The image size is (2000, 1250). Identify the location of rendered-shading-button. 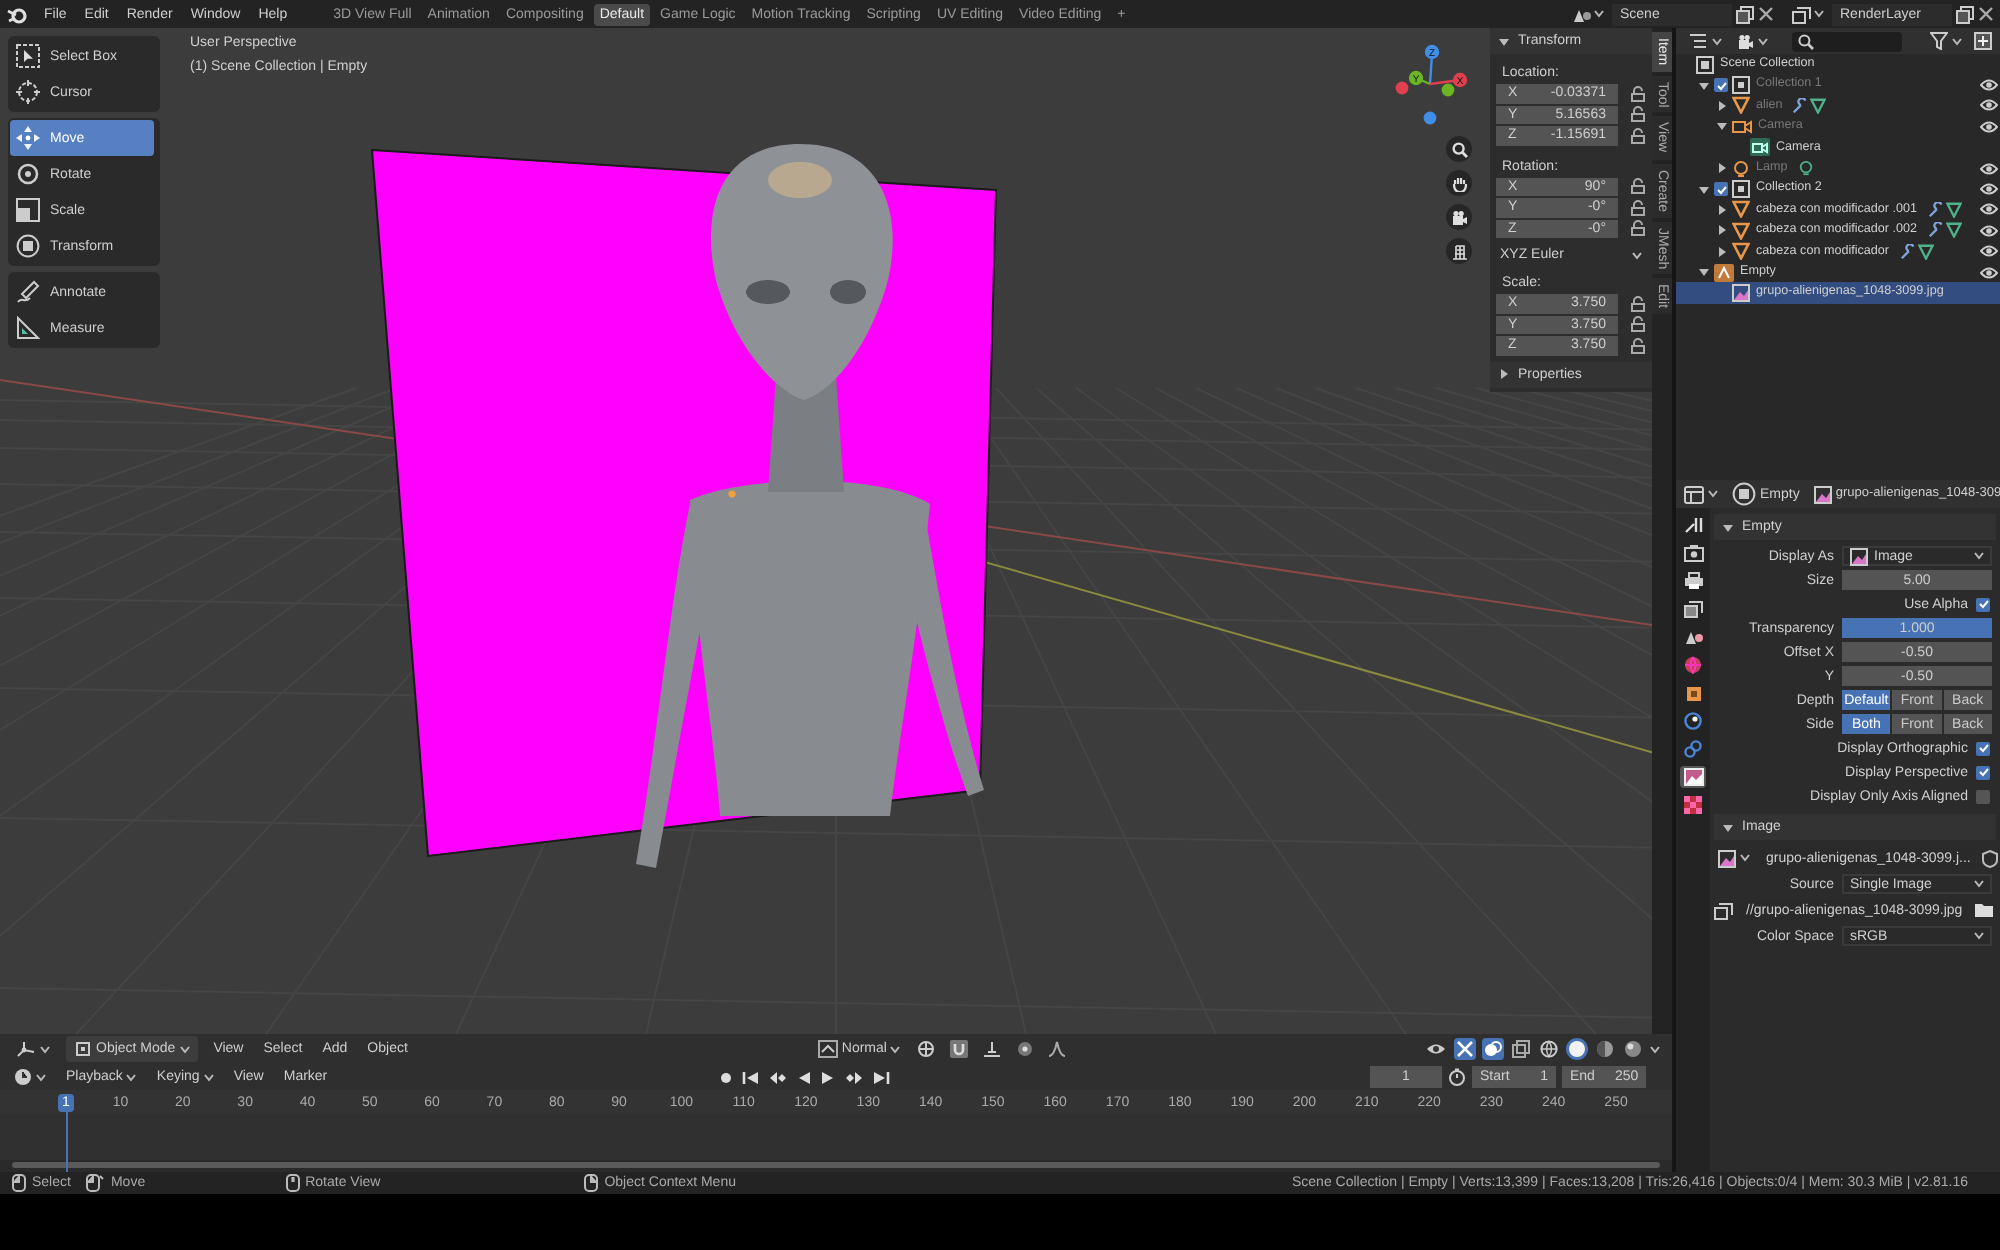
(1633, 1049).